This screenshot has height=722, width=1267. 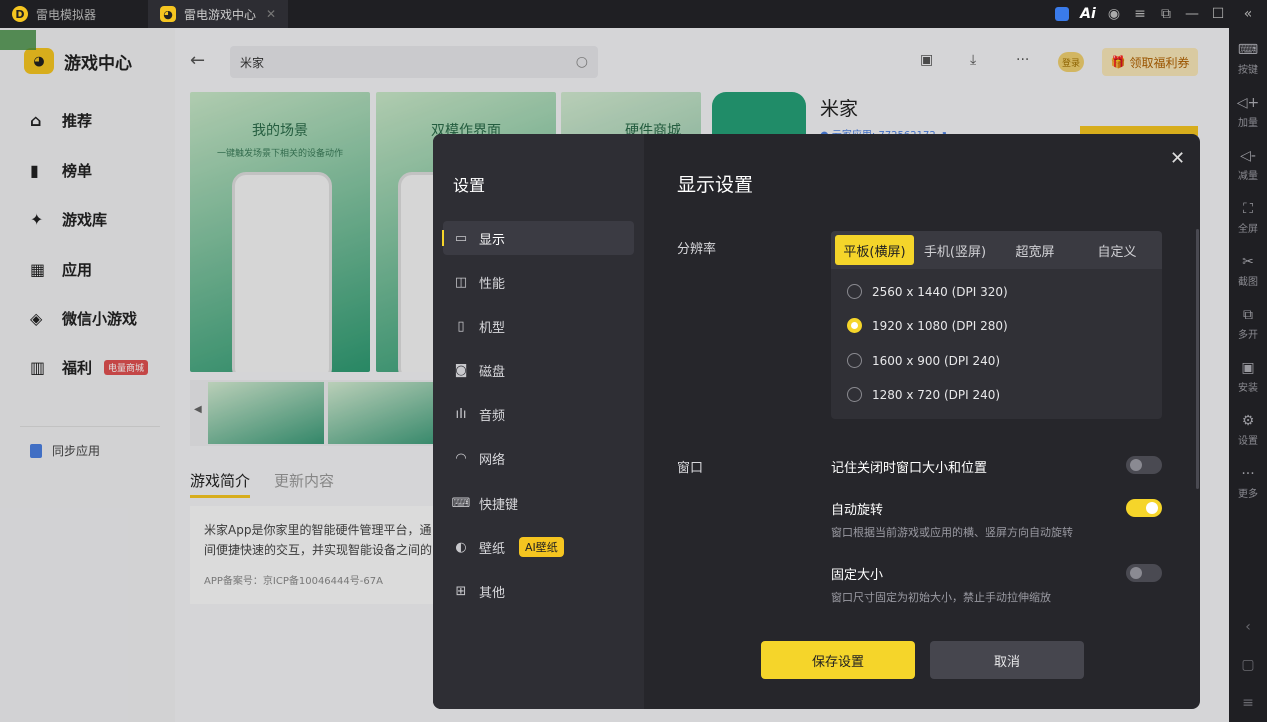 What do you see at coordinates (1192, 14) in the screenshot?
I see `minimize-icon: —` at bounding box center [1192, 14].